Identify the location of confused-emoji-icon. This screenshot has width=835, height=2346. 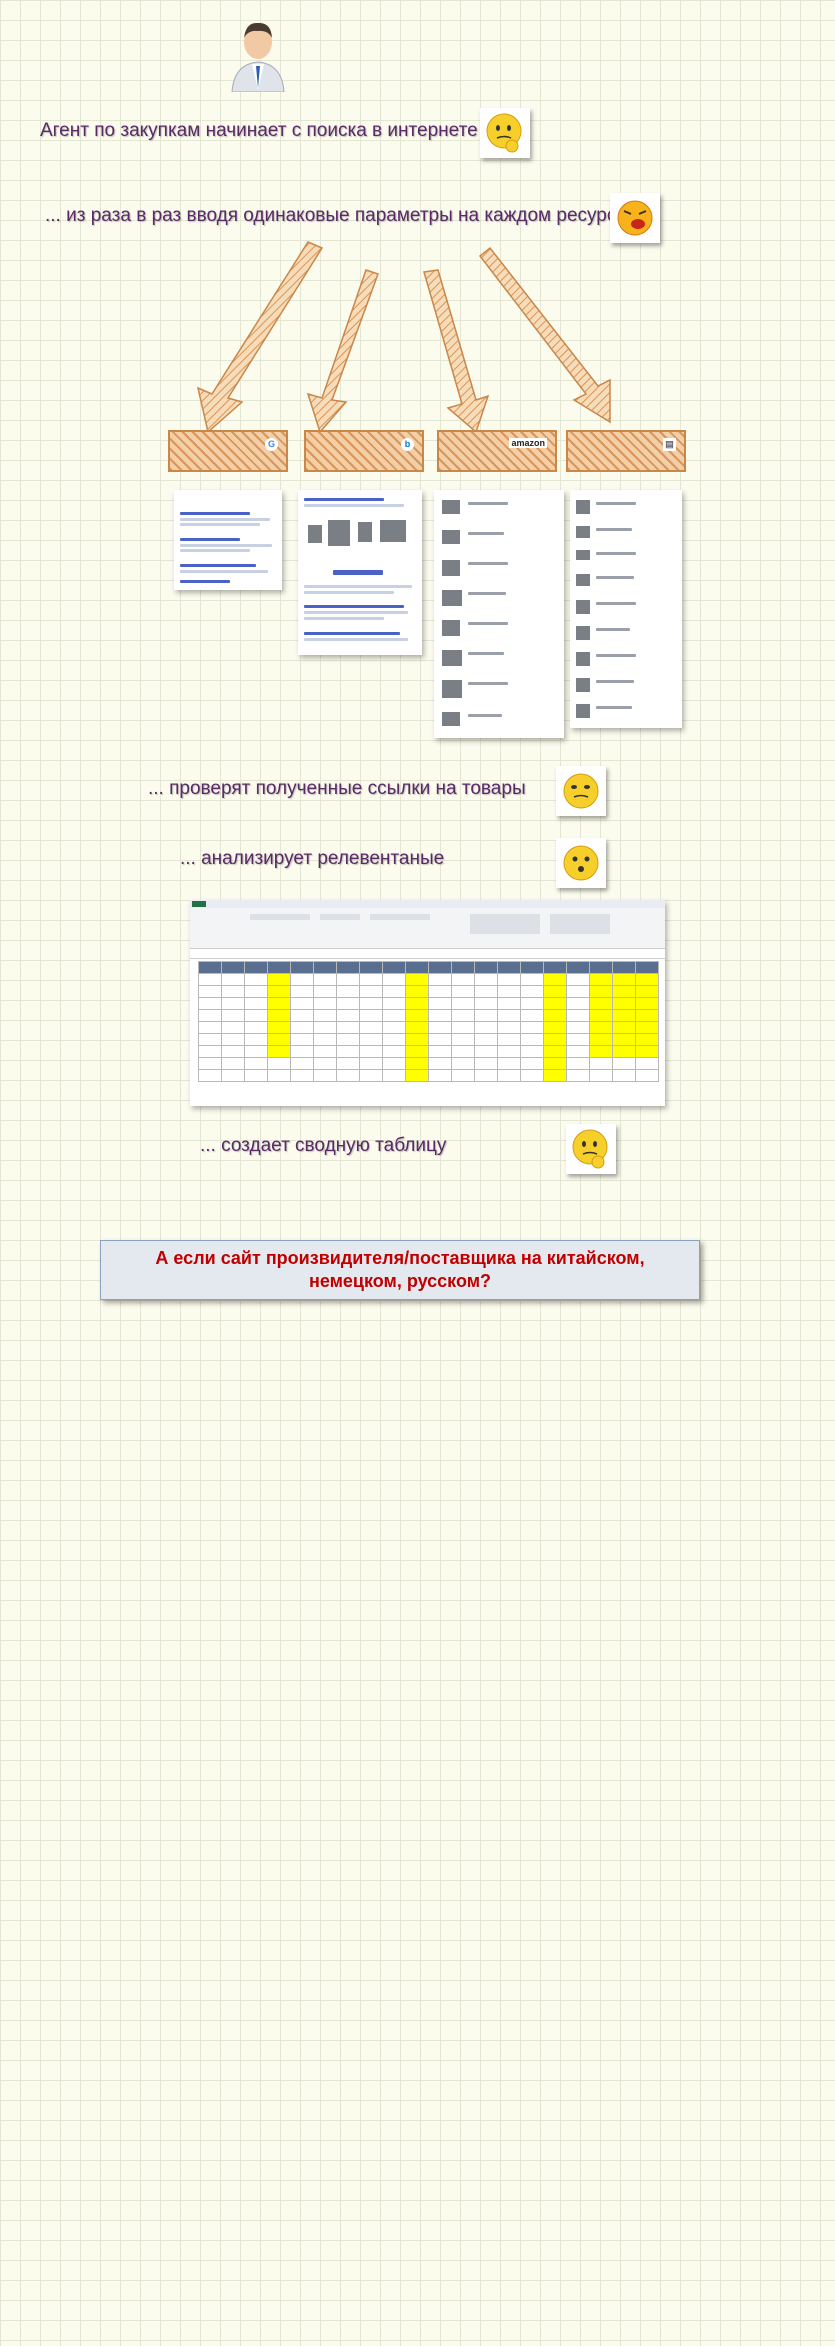
(581, 791).